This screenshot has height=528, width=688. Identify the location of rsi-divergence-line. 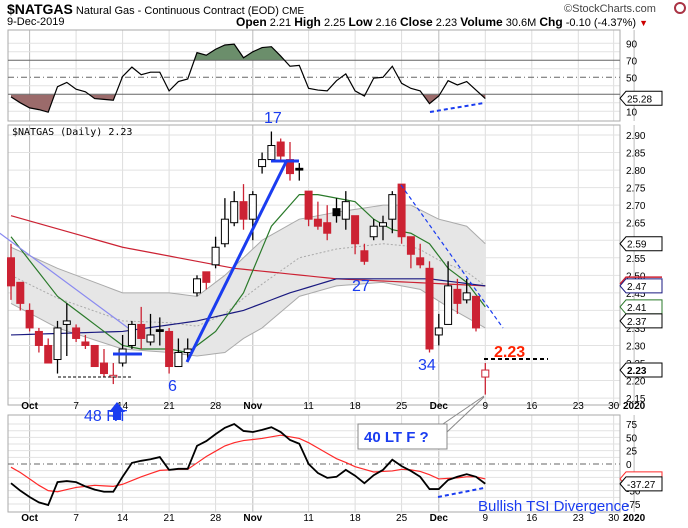
(457, 107).